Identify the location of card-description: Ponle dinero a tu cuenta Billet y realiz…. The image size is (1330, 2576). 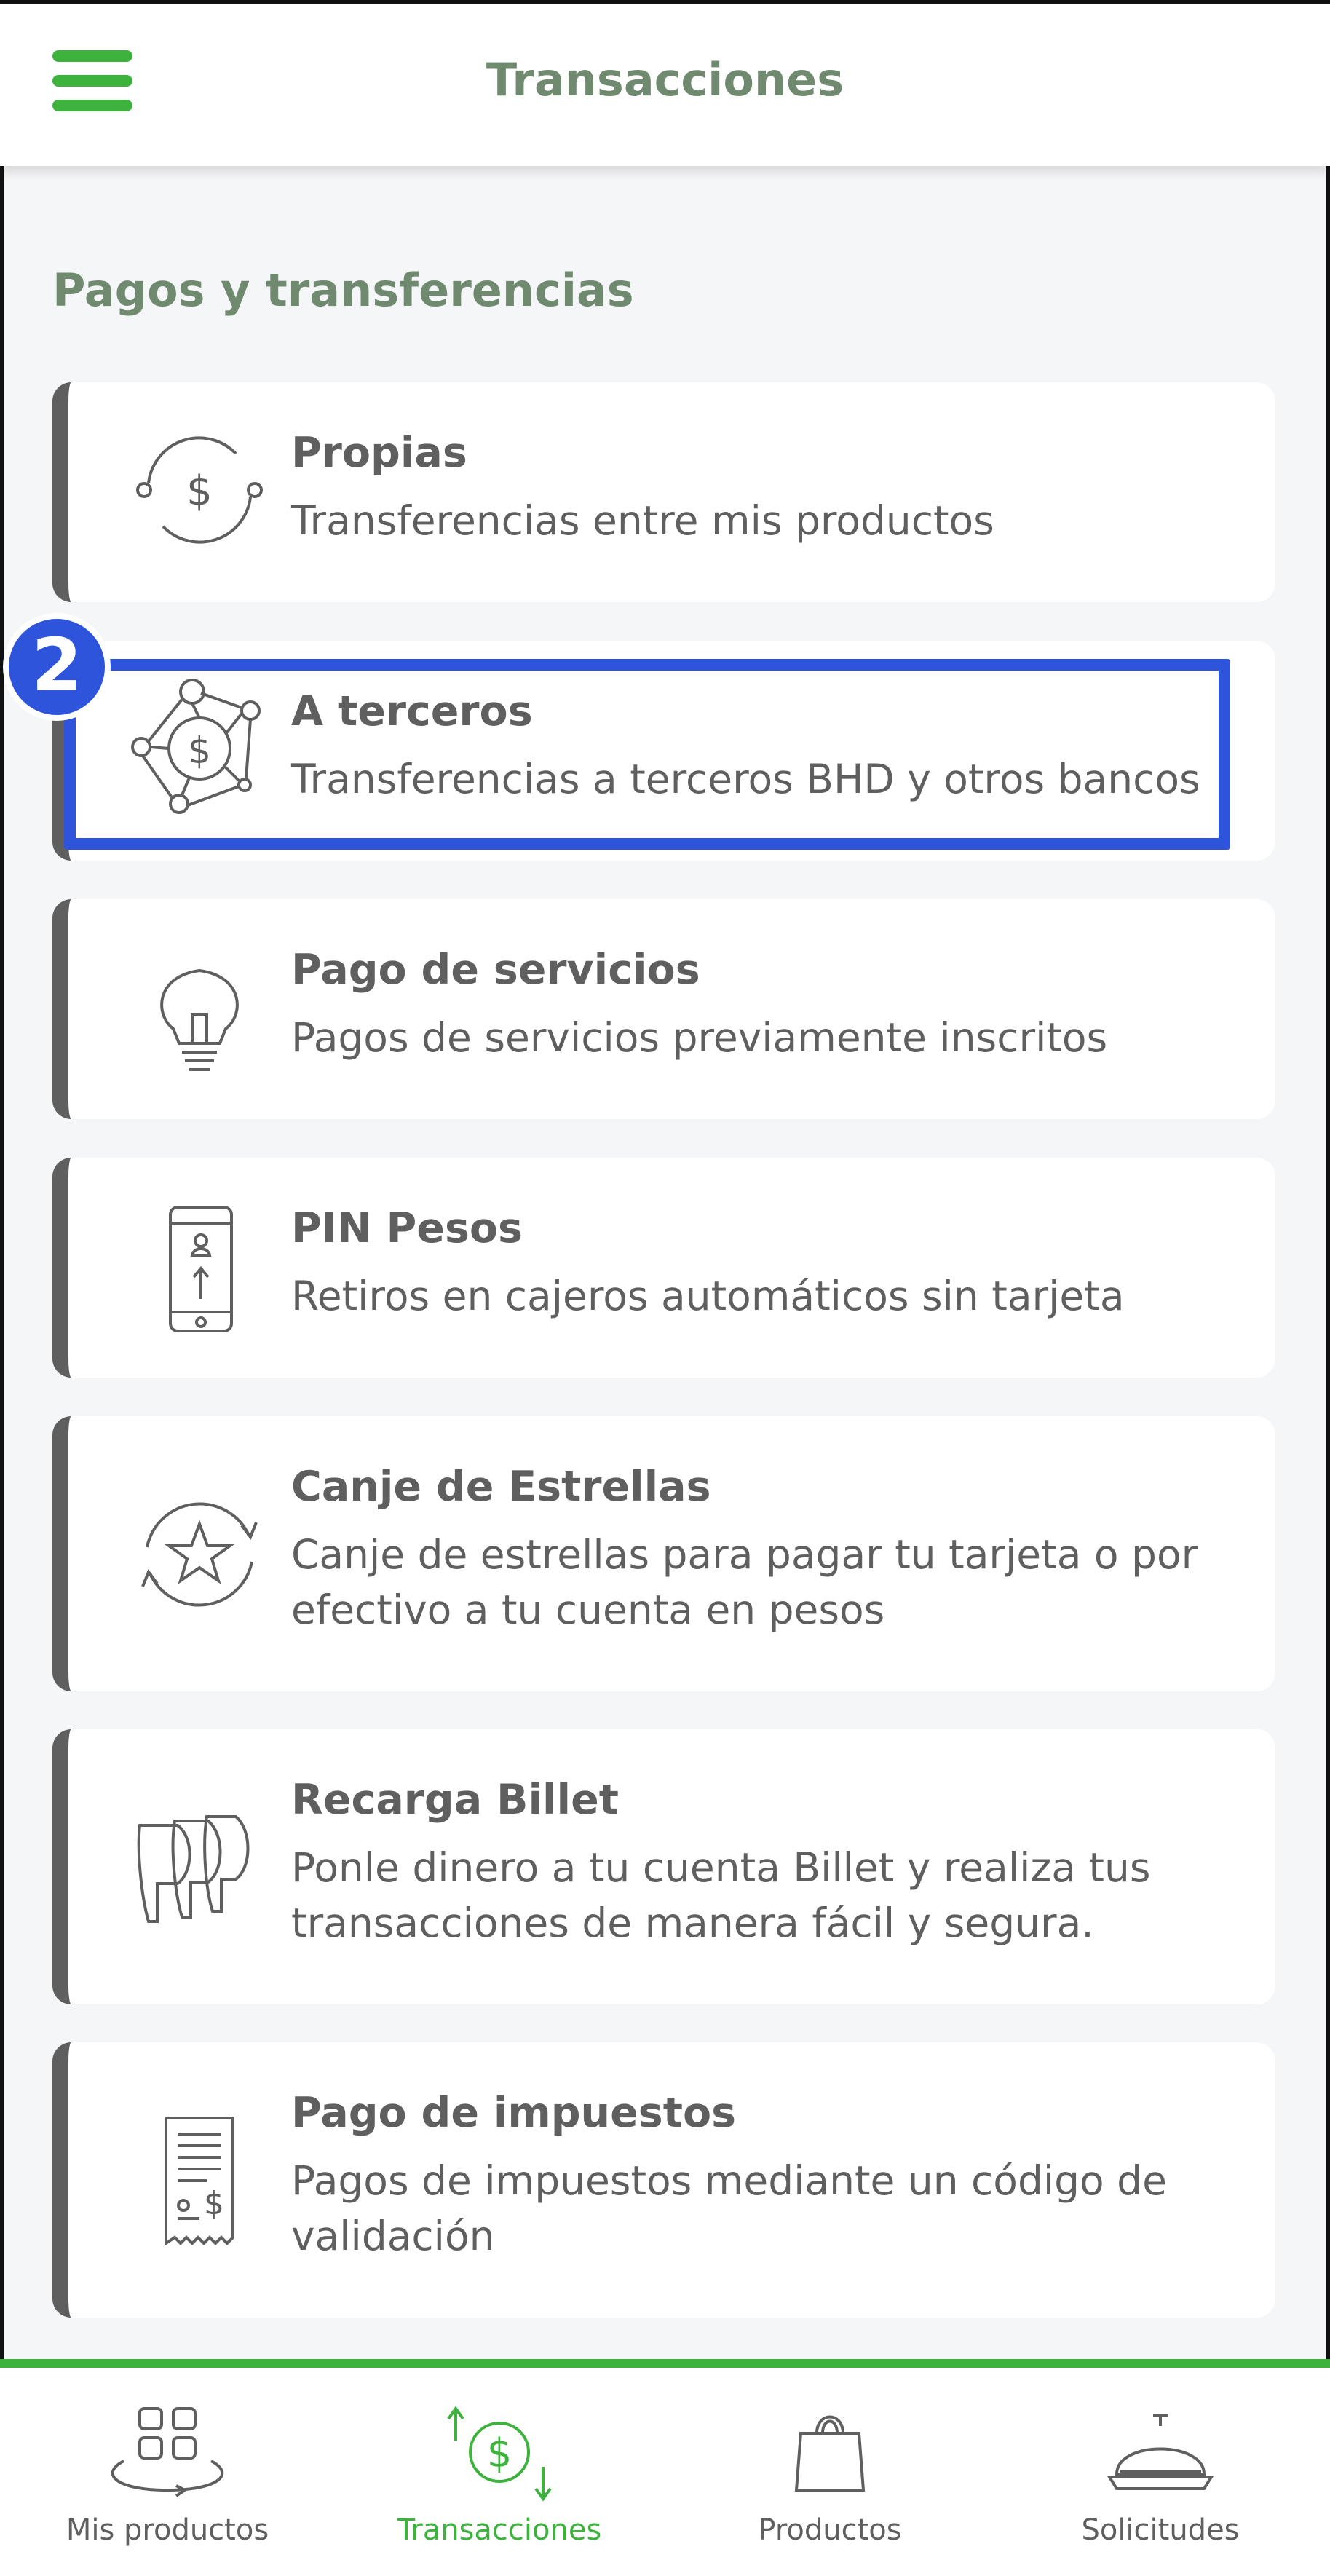
(721, 1895).